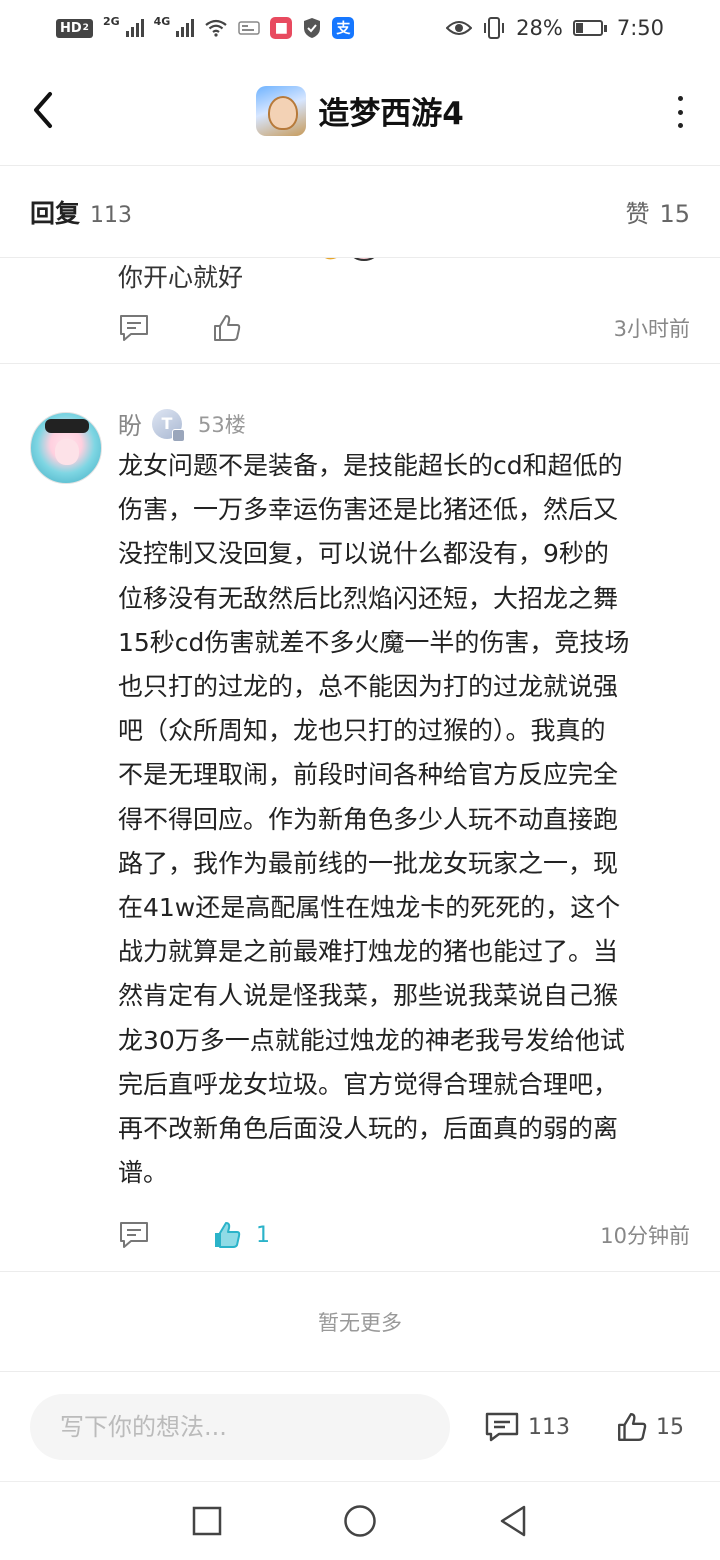 The height and width of the screenshot is (1560, 720). I want to click on comment-input-bar: 113 15, so click(360, 1427).